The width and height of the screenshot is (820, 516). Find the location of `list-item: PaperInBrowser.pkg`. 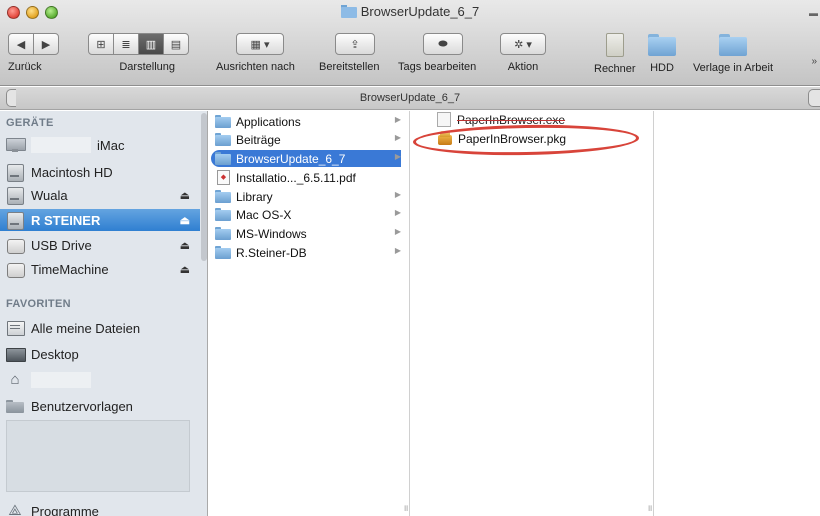

list-item: PaperInBrowser.pkg is located at coordinates (501, 138).